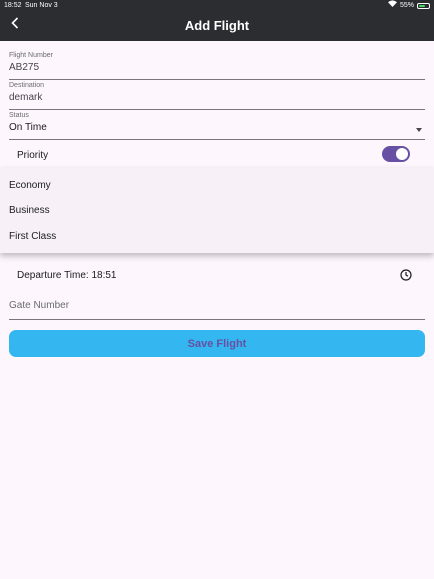 The height and width of the screenshot is (579, 434). Describe the element at coordinates (67, 275) in the screenshot. I see `departure-time-text: Departure Time: 18:51` at that location.